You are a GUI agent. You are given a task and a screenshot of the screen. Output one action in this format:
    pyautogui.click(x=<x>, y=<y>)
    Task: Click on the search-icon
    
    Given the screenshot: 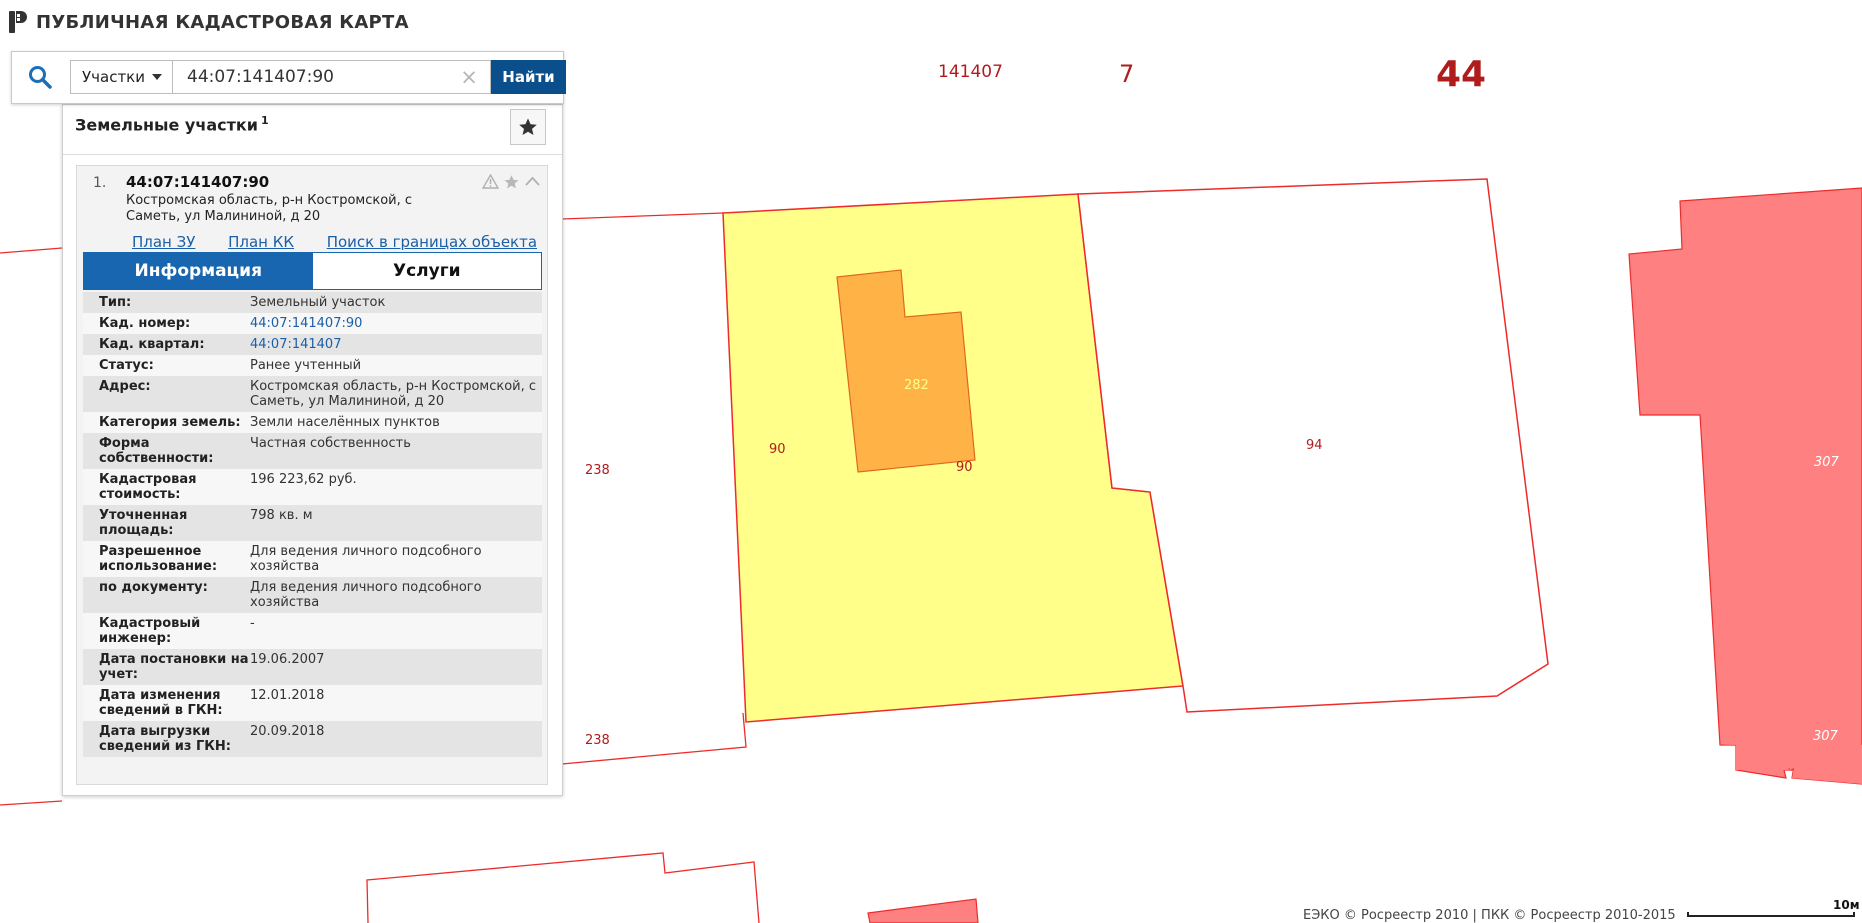 What is the action you would take?
    pyautogui.click(x=40, y=77)
    